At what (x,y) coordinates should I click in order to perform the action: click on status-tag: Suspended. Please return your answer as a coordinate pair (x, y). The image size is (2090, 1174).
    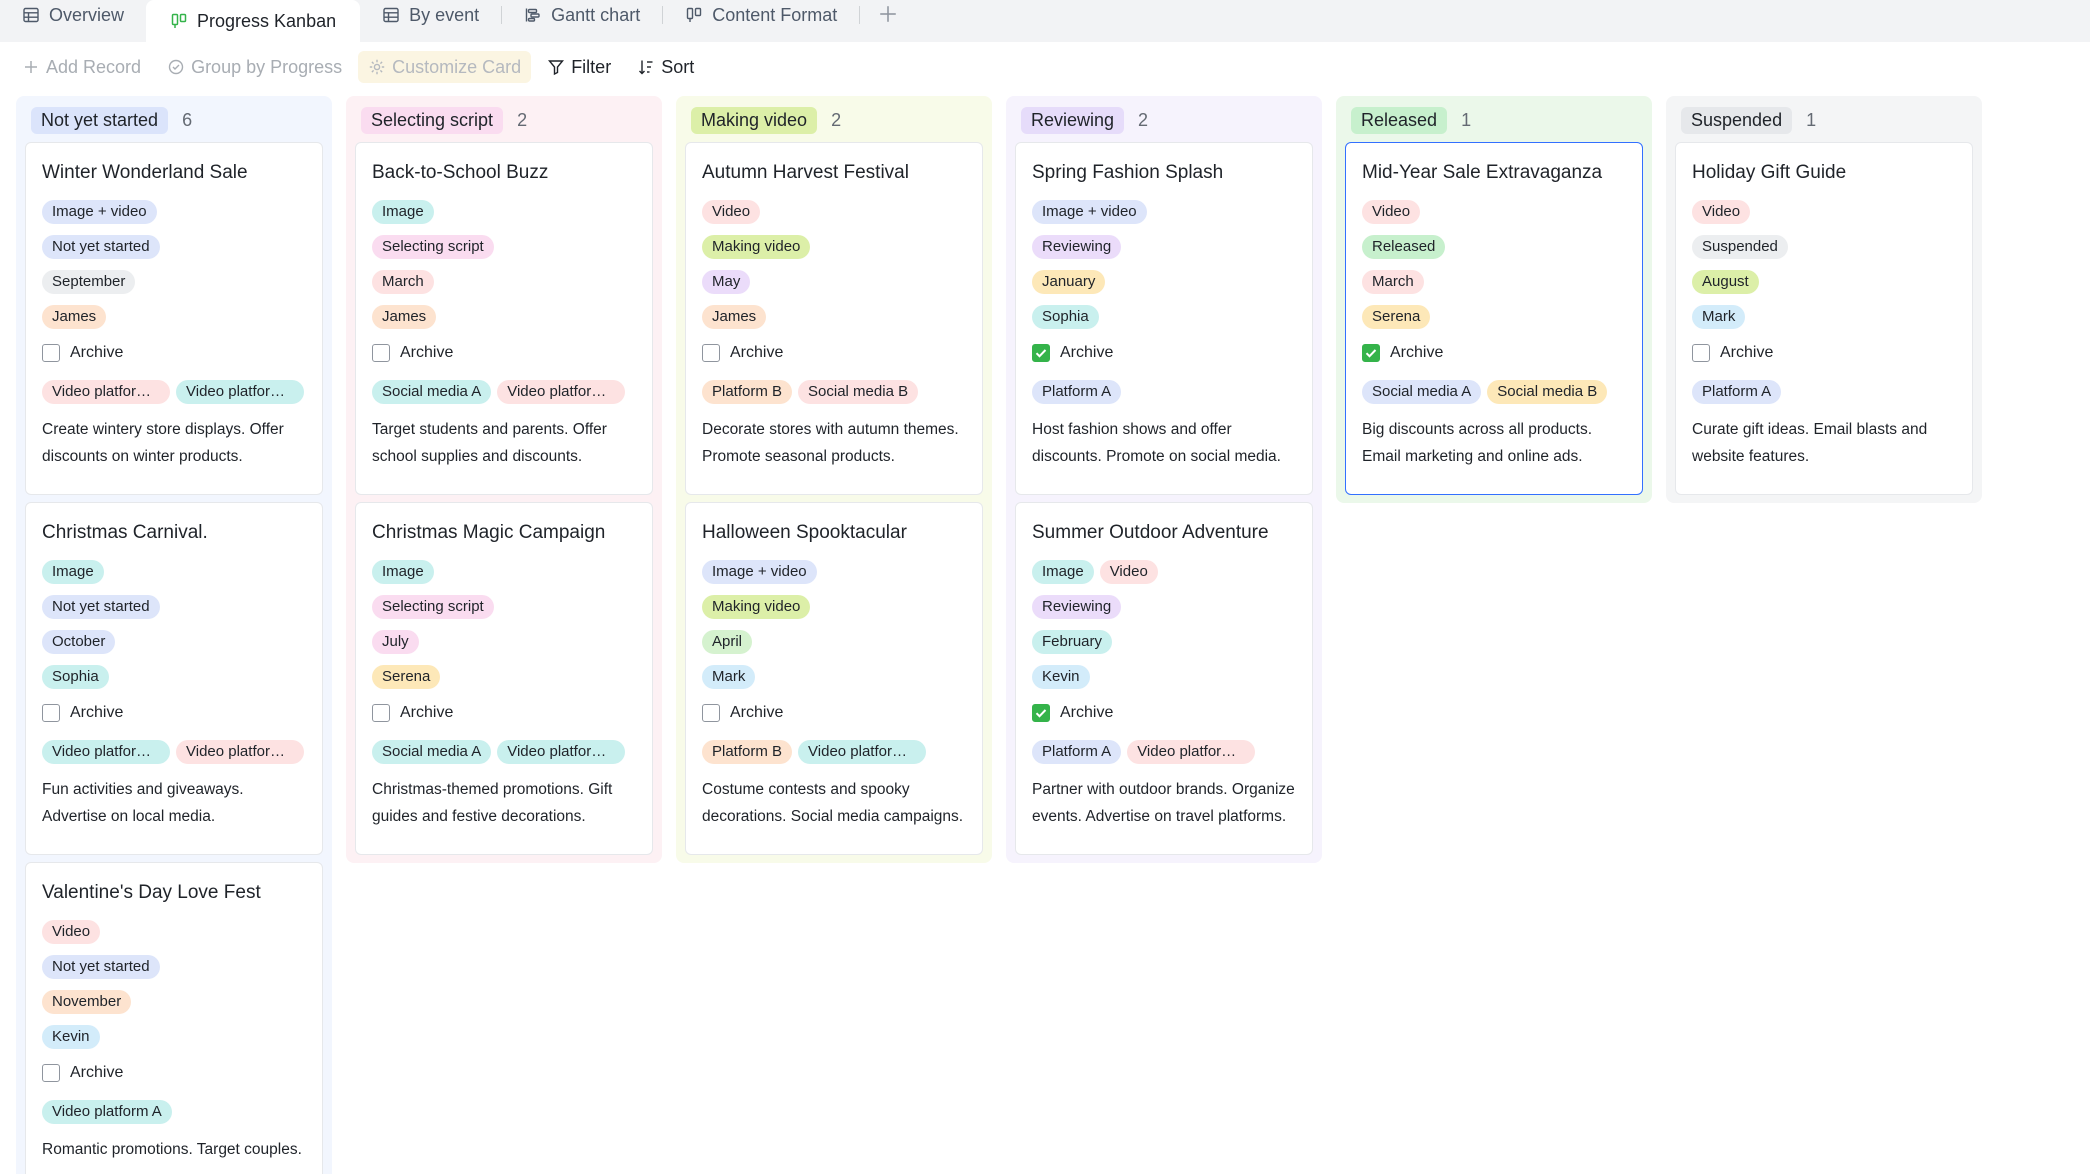
    Looking at the image, I should click on (1740, 246).